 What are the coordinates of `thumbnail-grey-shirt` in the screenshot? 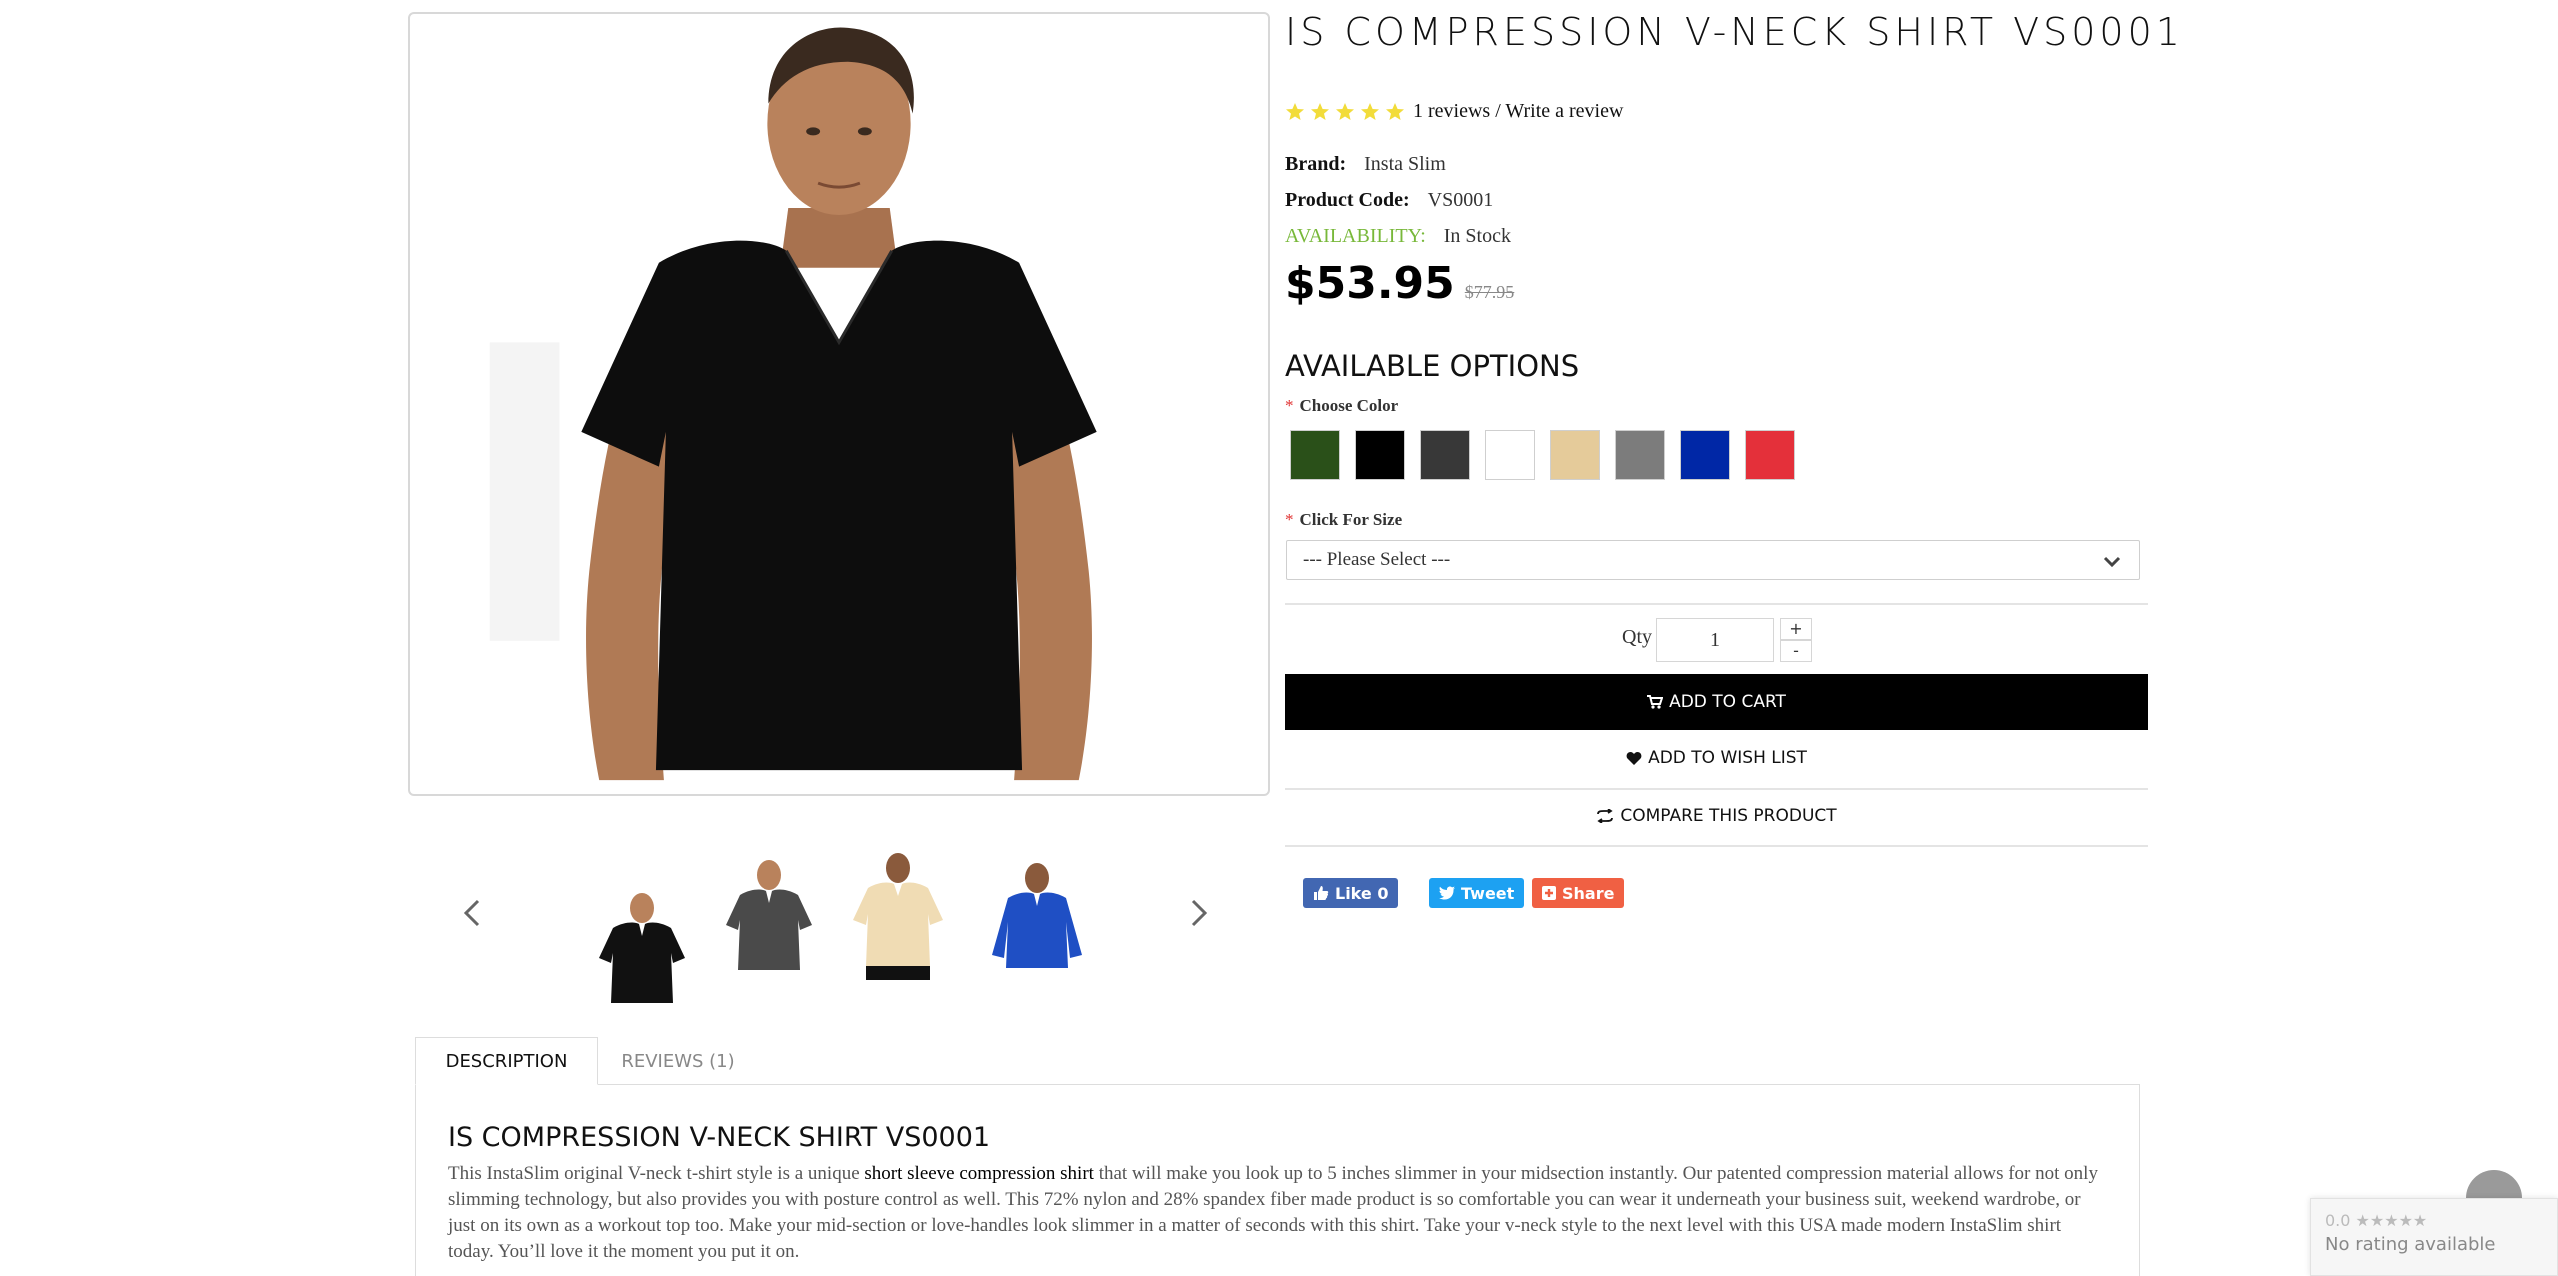 It's located at (769, 915).